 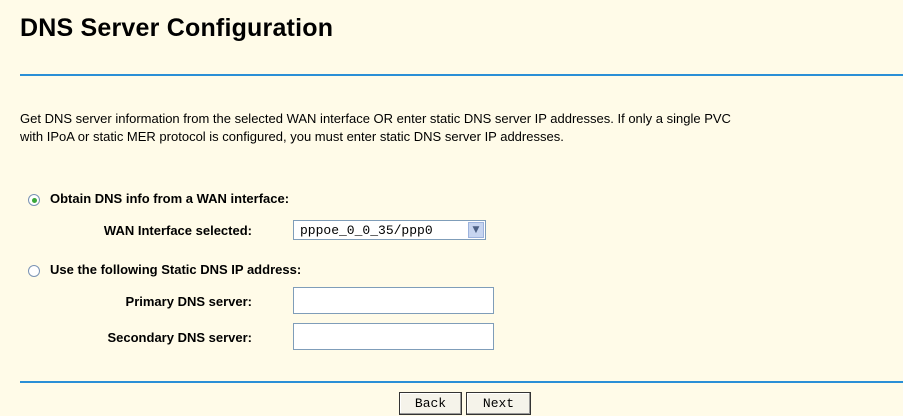 What do you see at coordinates (461, 382) in the screenshot?
I see `bottom-divider` at bounding box center [461, 382].